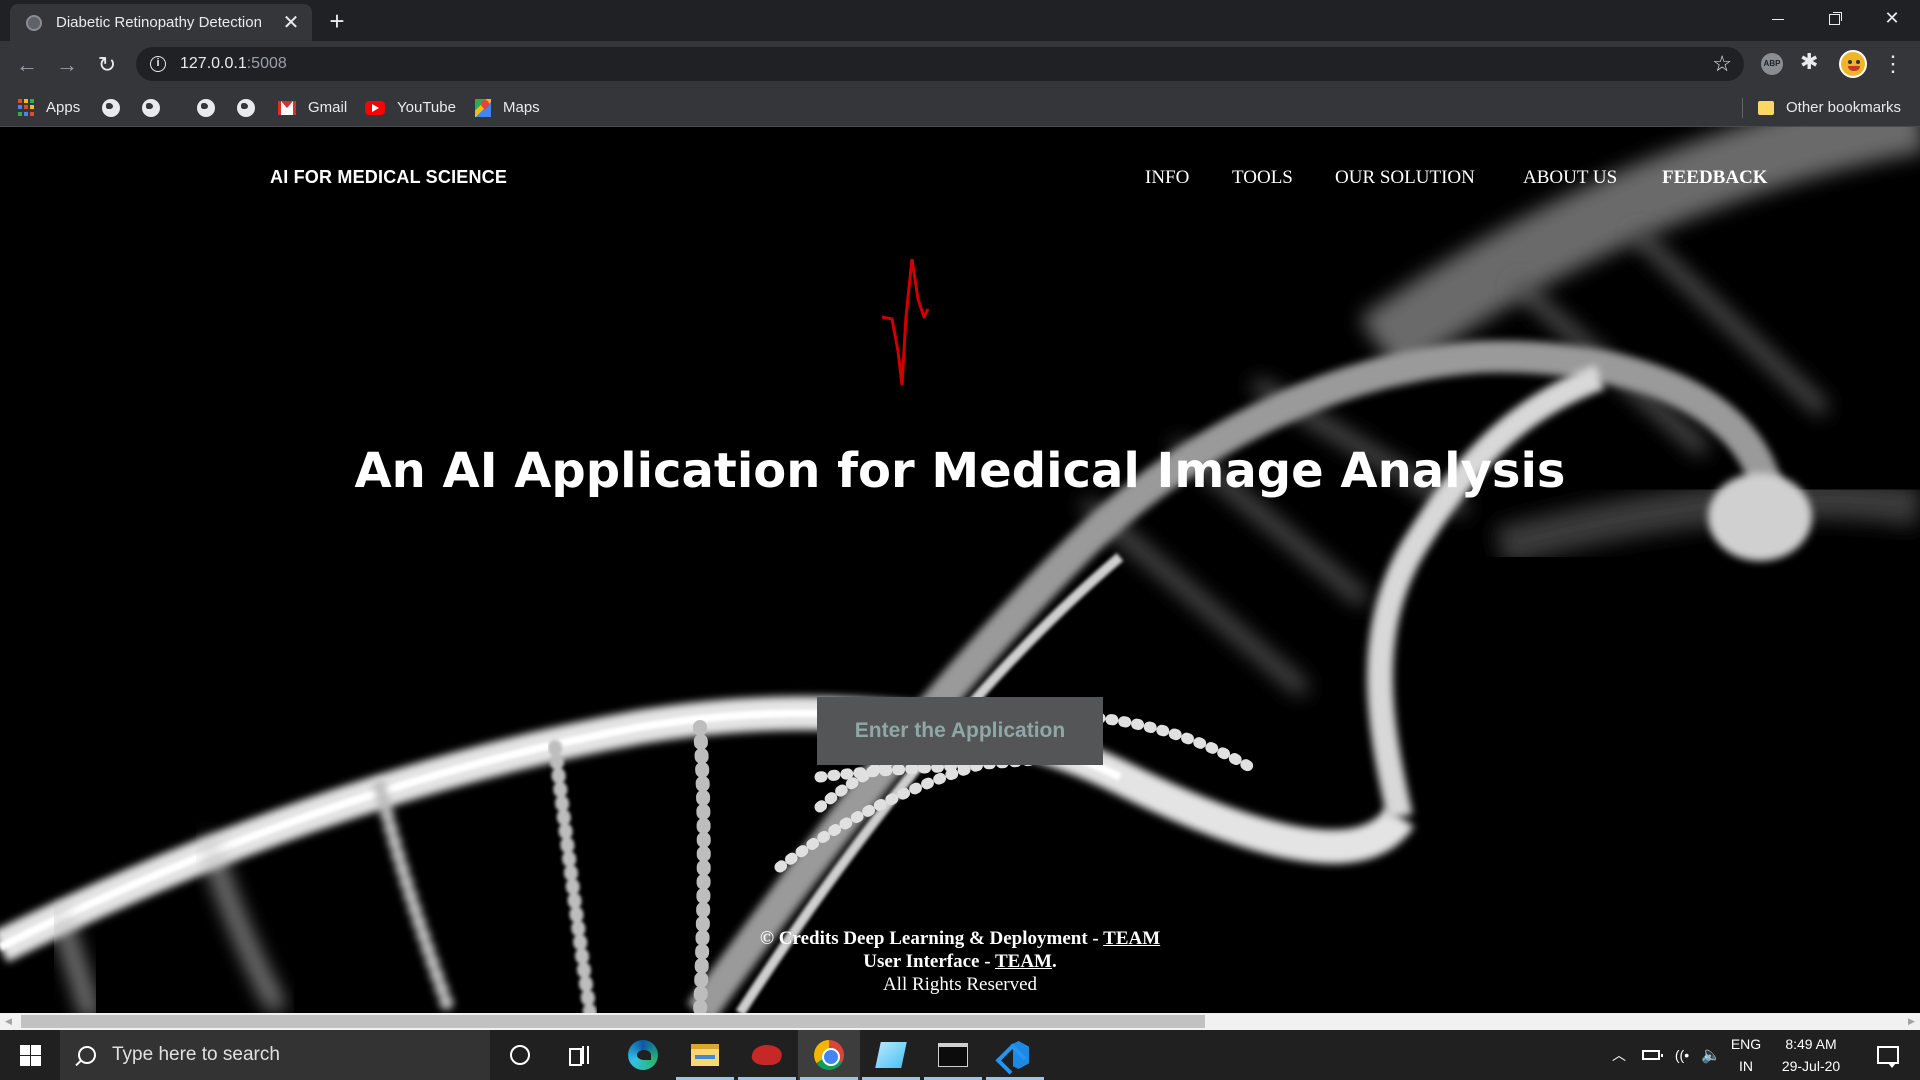 This screenshot has width=1920, height=1080. What do you see at coordinates (27, 65) in the screenshot?
I see `back-arrow-icon: ←` at bounding box center [27, 65].